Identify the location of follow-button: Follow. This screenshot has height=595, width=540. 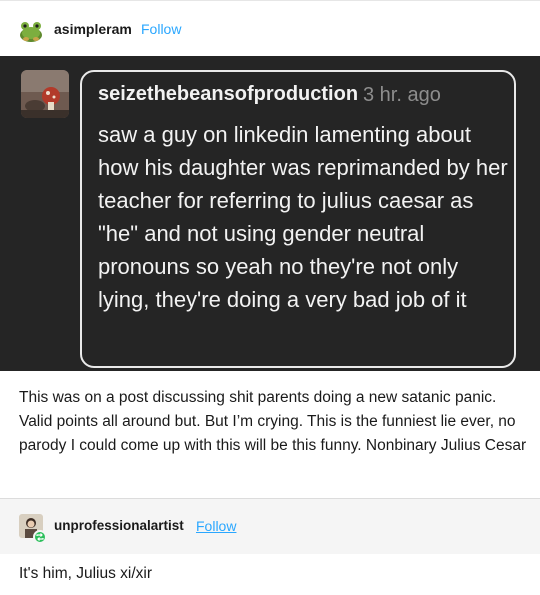
(161, 29).